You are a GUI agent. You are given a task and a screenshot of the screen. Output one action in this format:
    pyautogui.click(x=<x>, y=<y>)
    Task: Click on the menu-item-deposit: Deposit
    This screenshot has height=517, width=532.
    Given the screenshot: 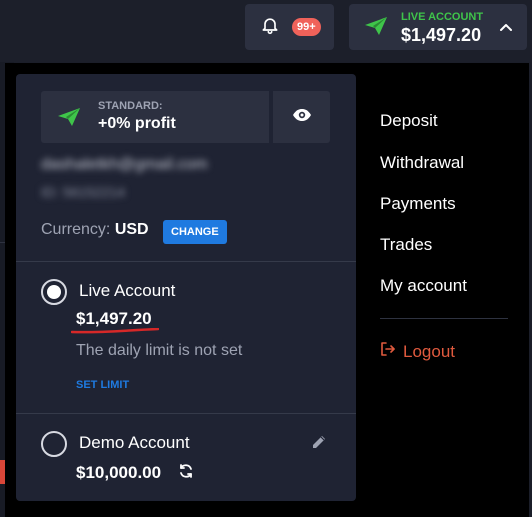 What is the action you would take?
    pyautogui.click(x=409, y=121)
    